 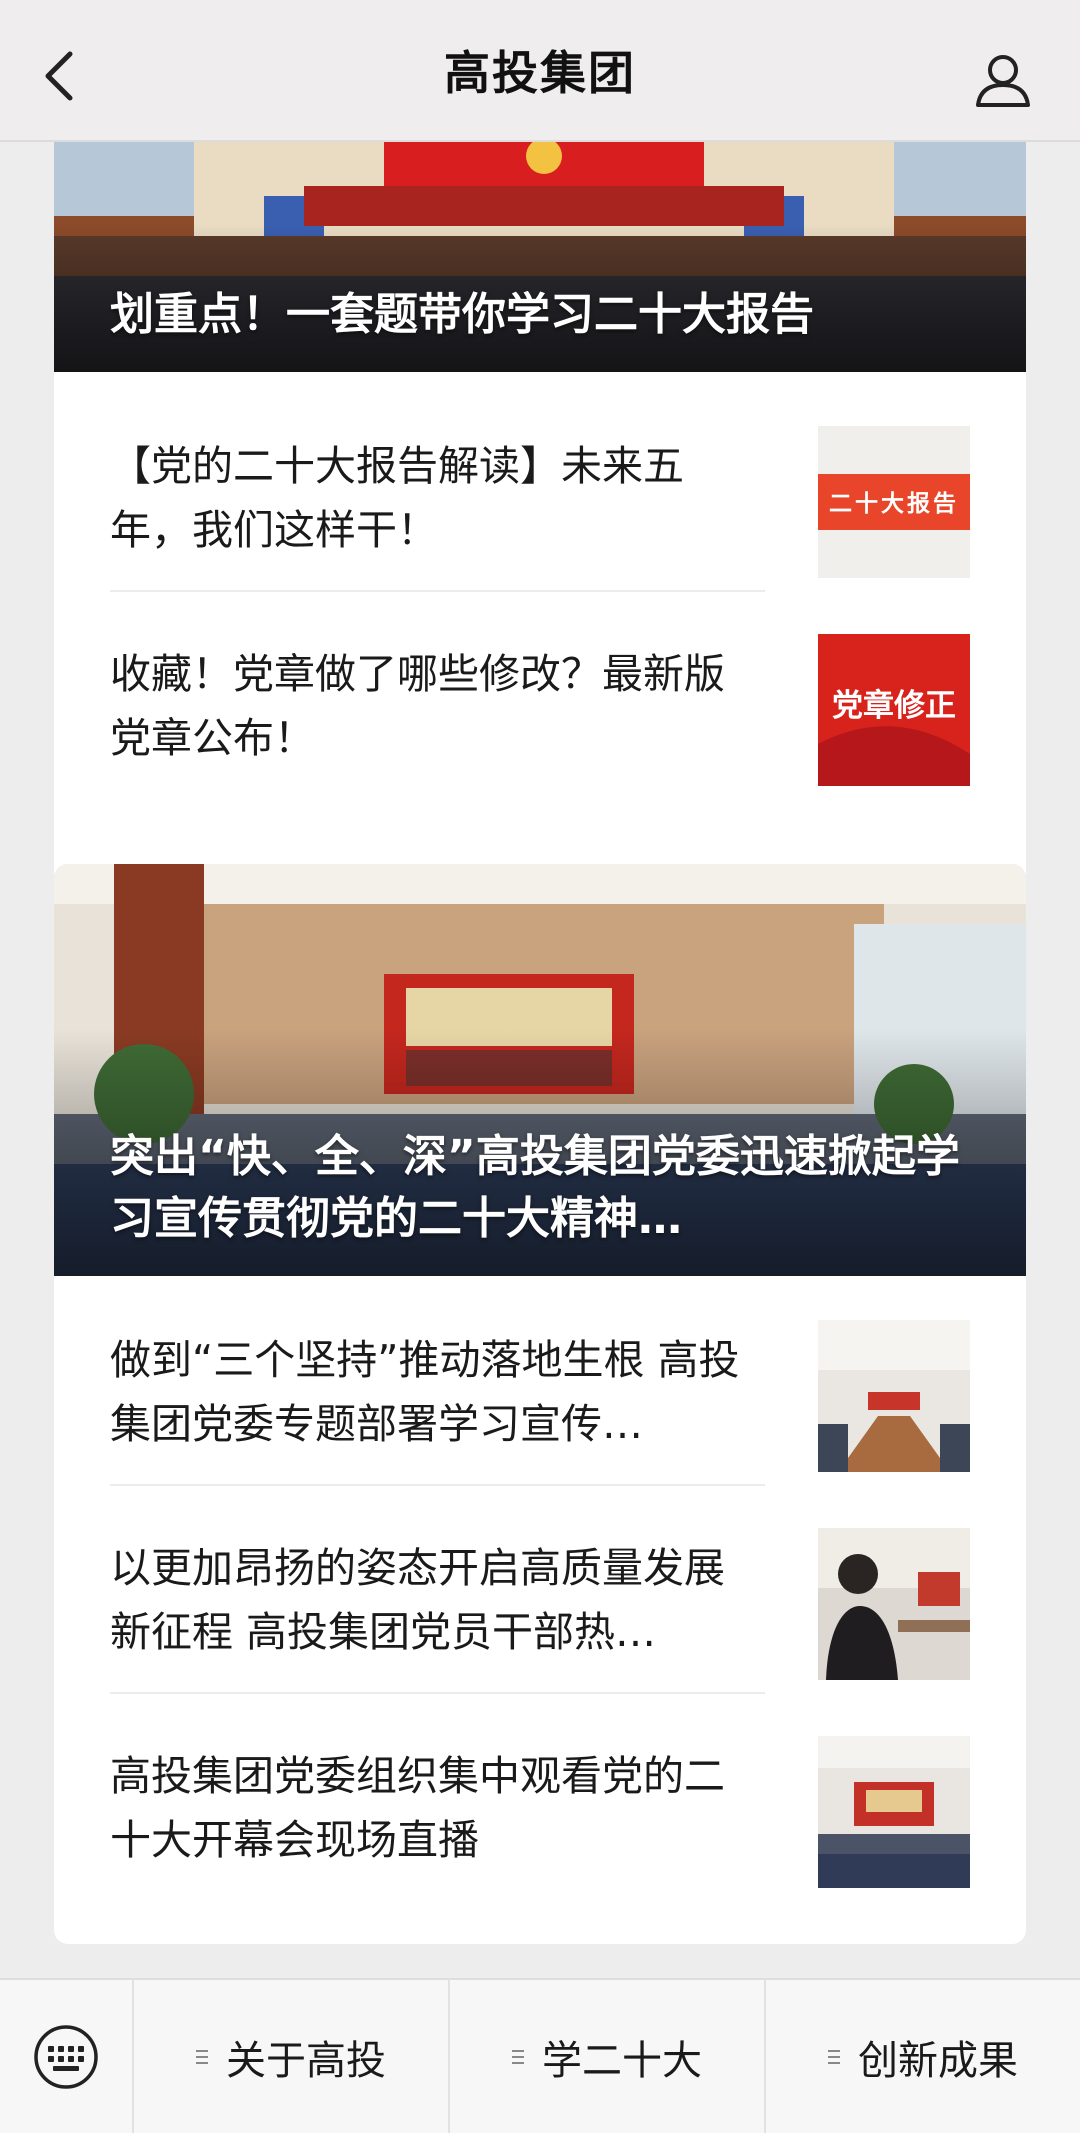 I want to click on menu-about: 关于高投, so click(x=292, y=2056).